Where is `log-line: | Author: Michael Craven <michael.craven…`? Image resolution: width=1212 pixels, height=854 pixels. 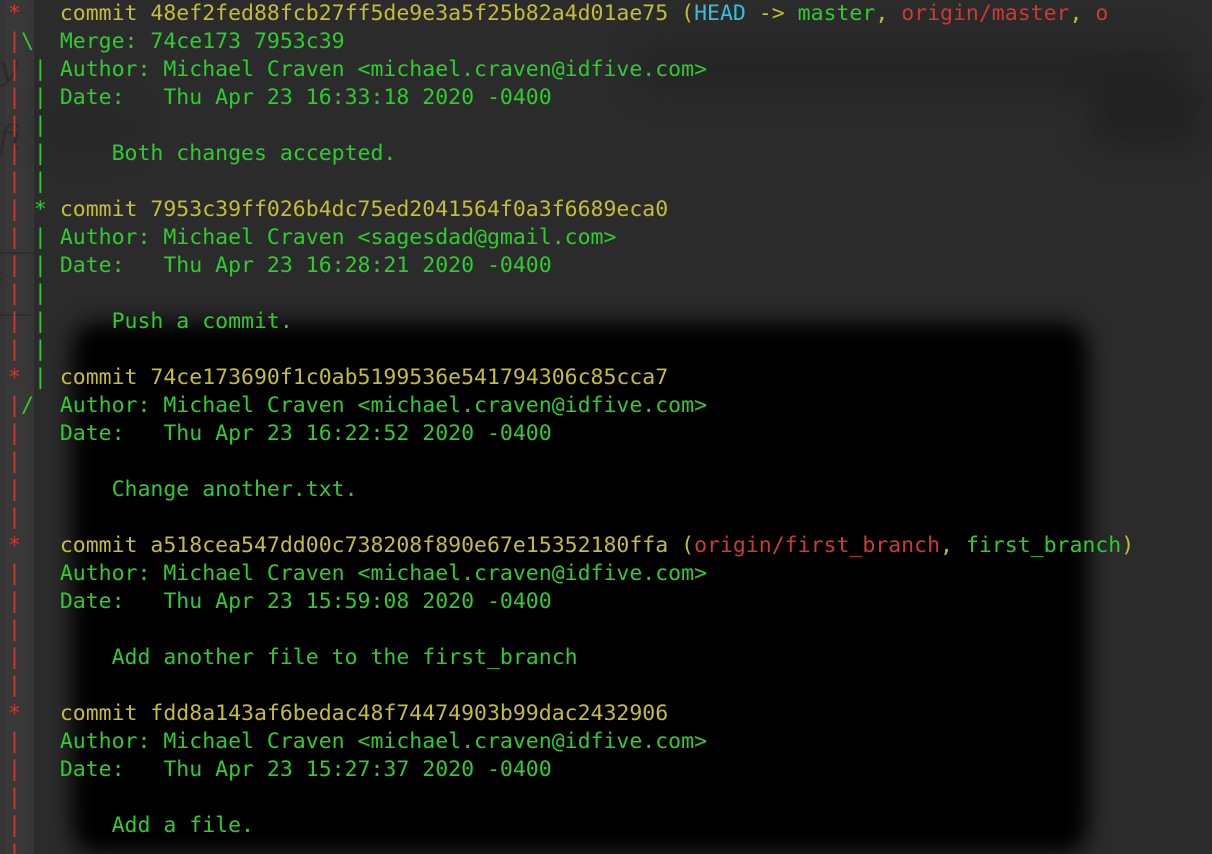
log-line: | Author: Michael Craven <michael.craven… is located at coordinates (606, 742).